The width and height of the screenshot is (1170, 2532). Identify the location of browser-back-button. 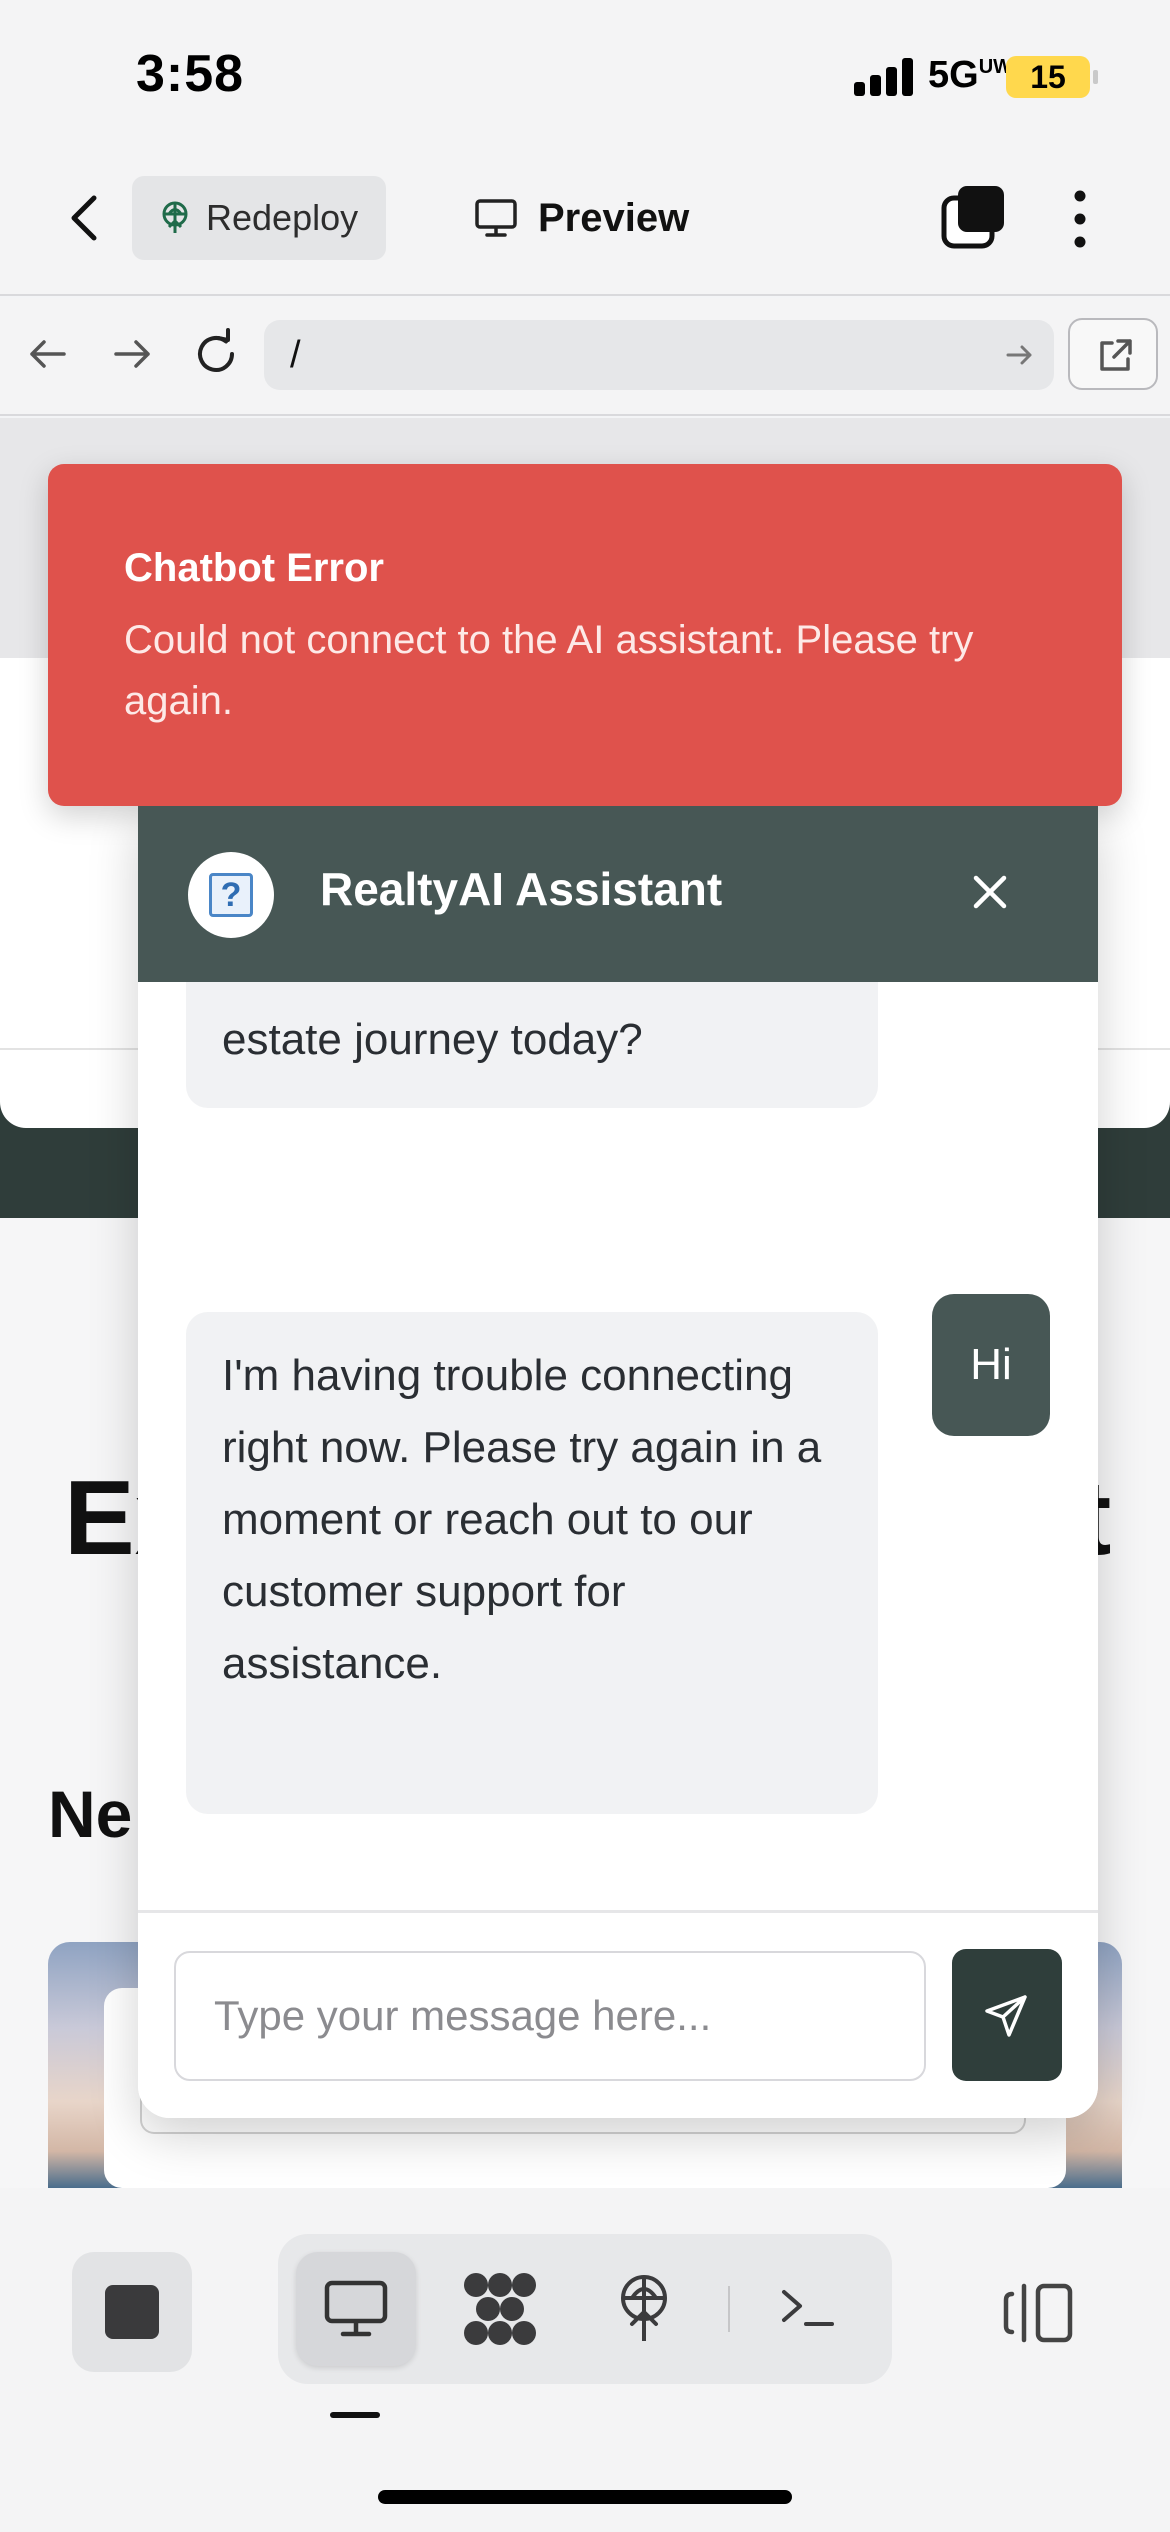
(48, 354).